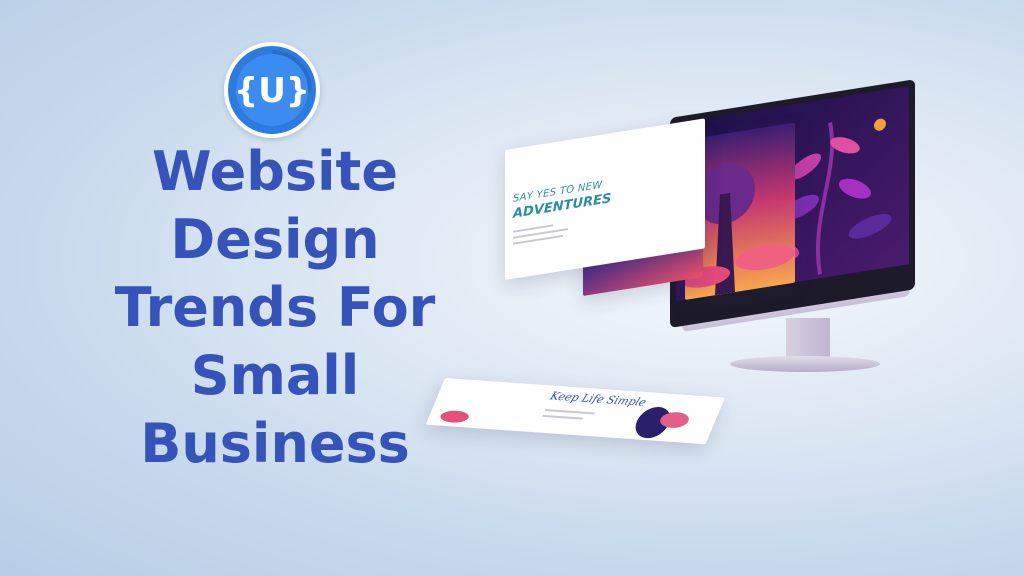 This screenshot has height=576, width=1024. Describe the element at coordinates (275, 239) in the screenshot. I see `title-line: Design` at that location.